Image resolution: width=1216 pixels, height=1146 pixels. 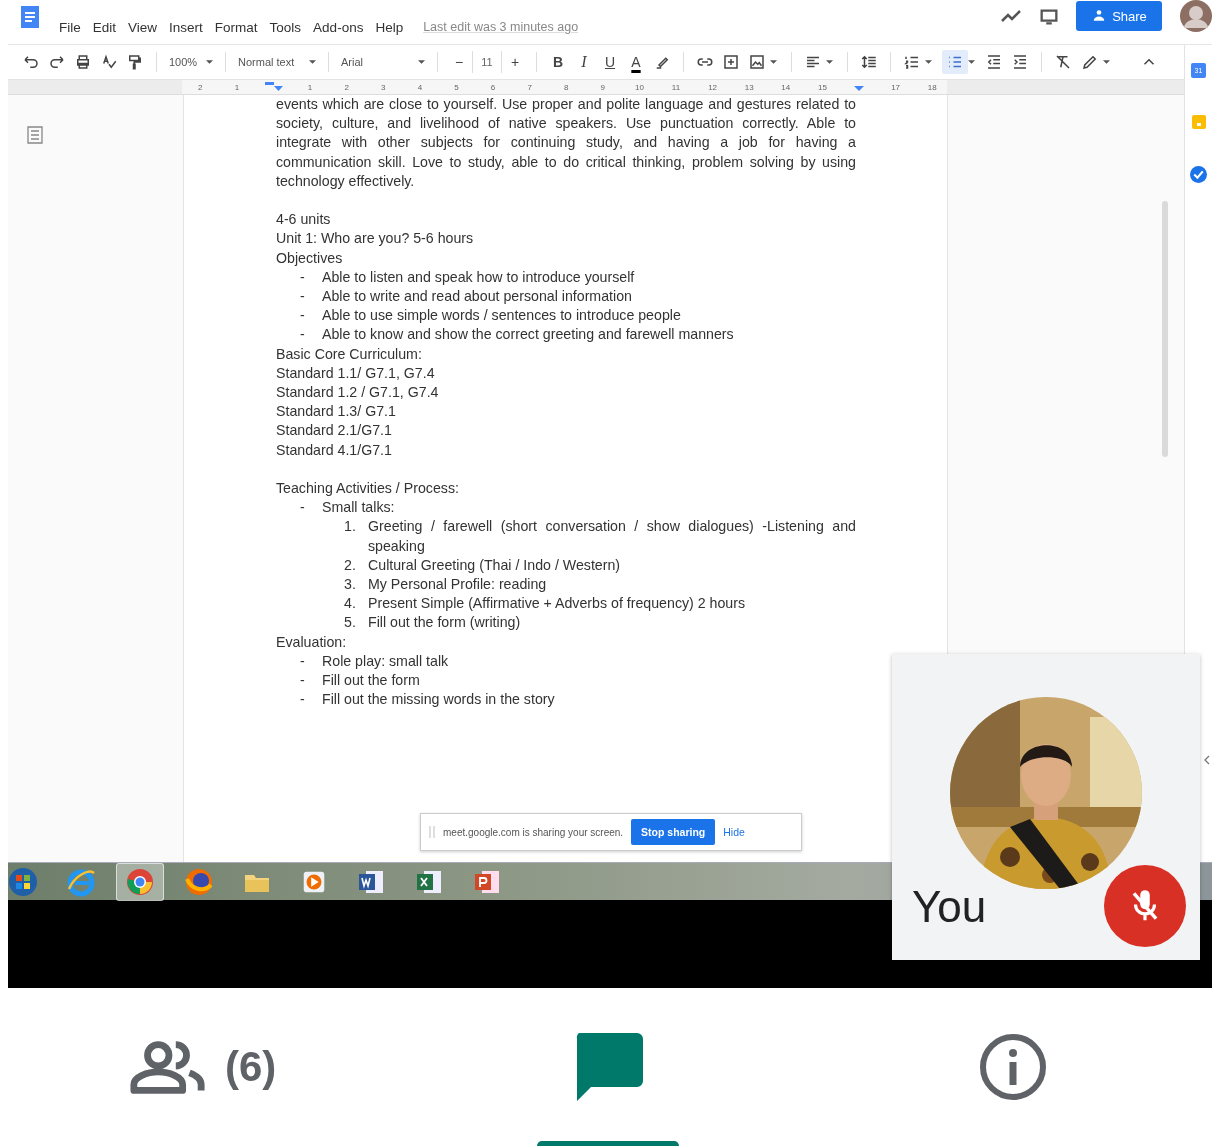 I want to click on style-dropdown: Normal text, so click(x=277, y=62).